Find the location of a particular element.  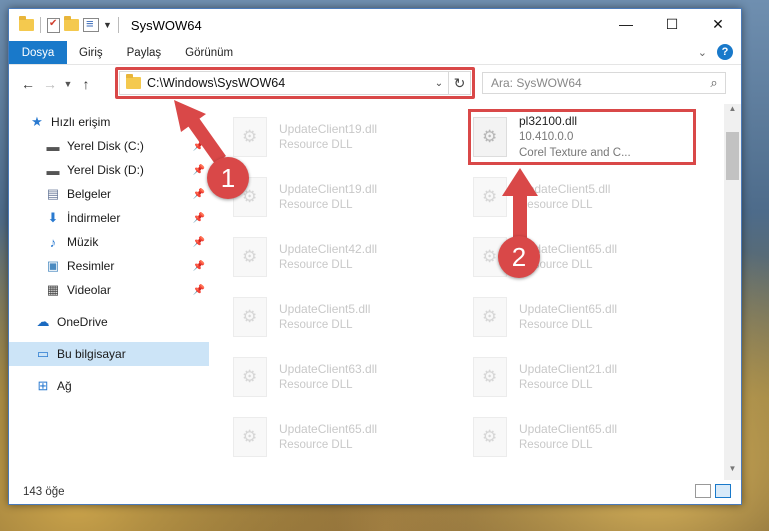

title-bar: ▼ SysWOW64 — ☐ ✕ is located at coordinates (375, 25).